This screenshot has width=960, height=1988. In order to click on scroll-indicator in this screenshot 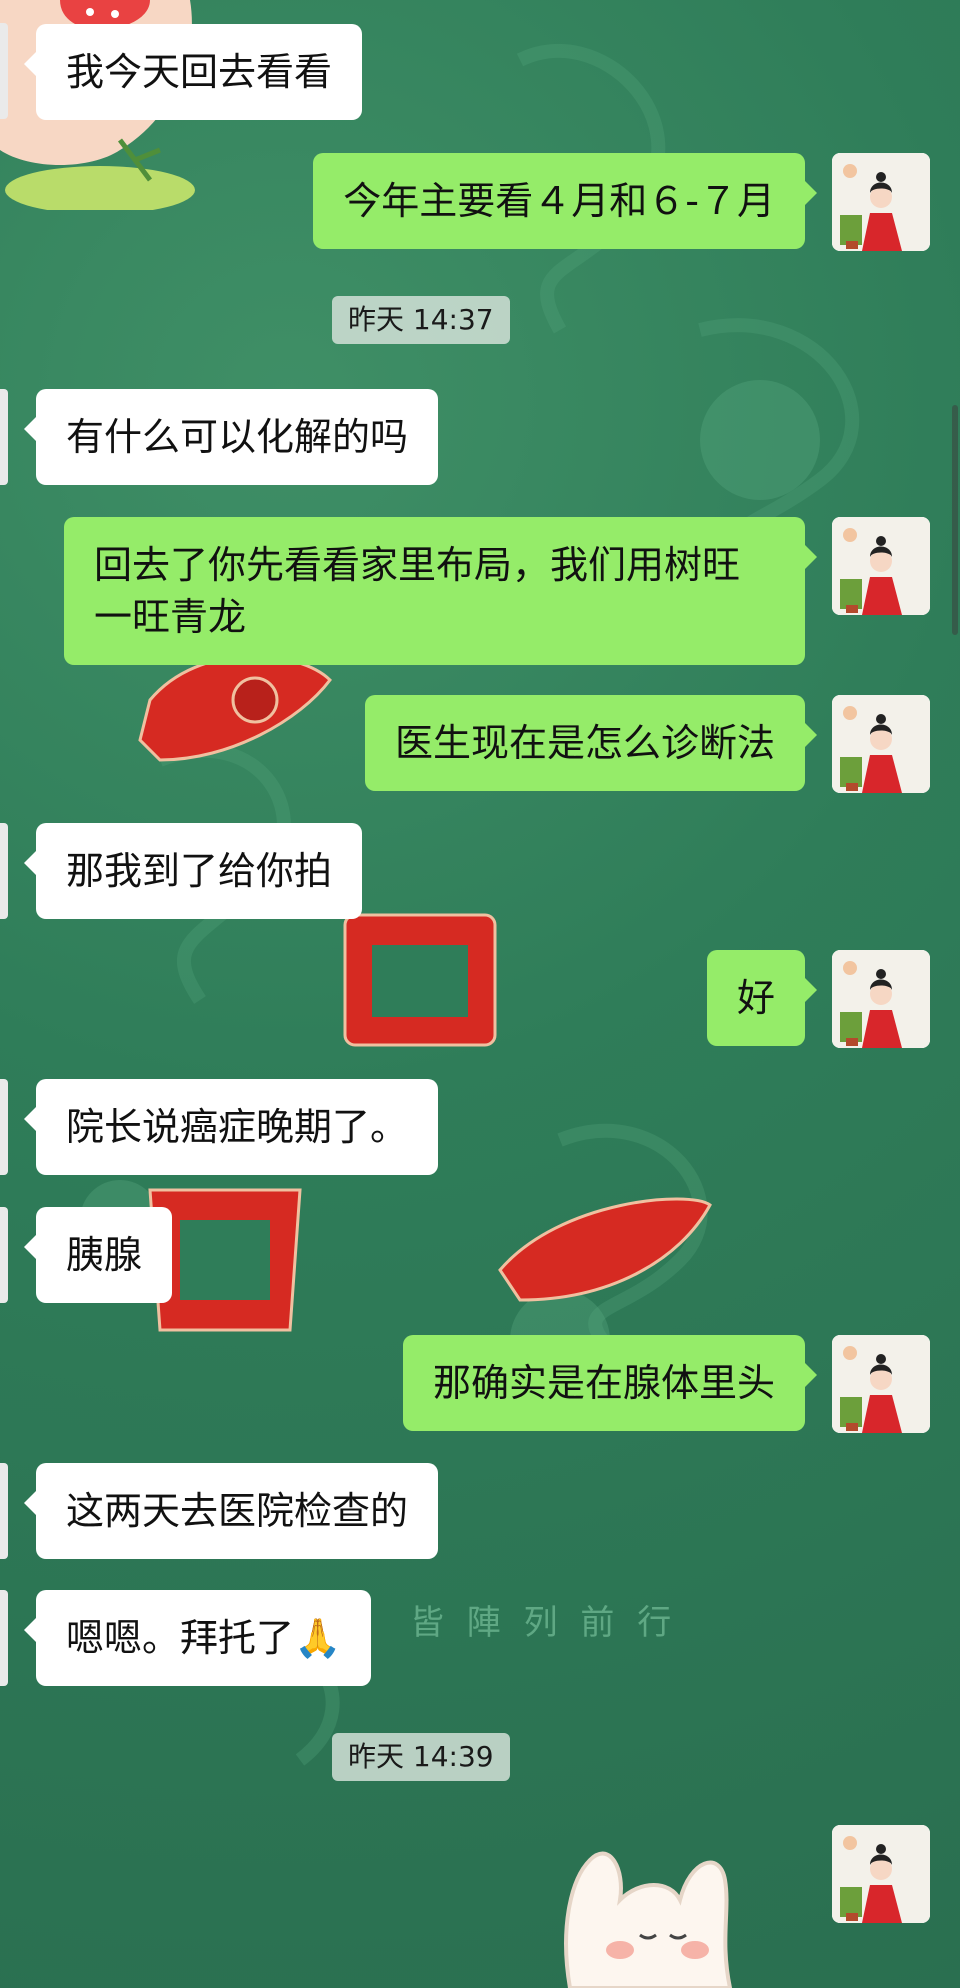, I will do `click(955, 520)`.